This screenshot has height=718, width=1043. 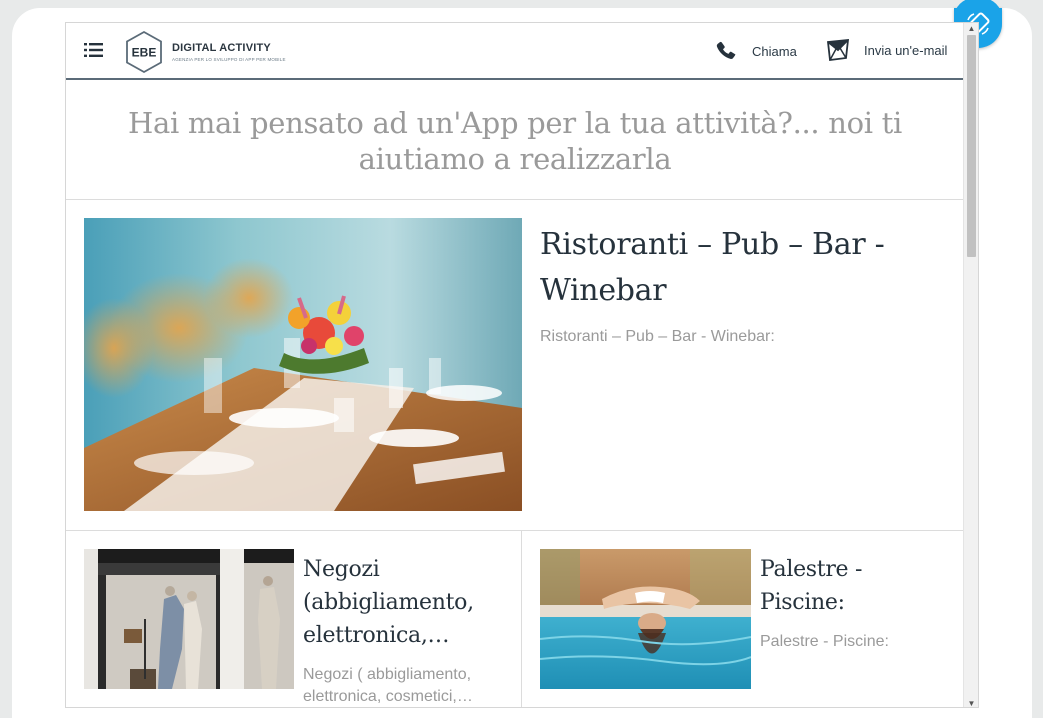 I want to click on email-link: Invia un'e-mail, so click(x=886, y=50).